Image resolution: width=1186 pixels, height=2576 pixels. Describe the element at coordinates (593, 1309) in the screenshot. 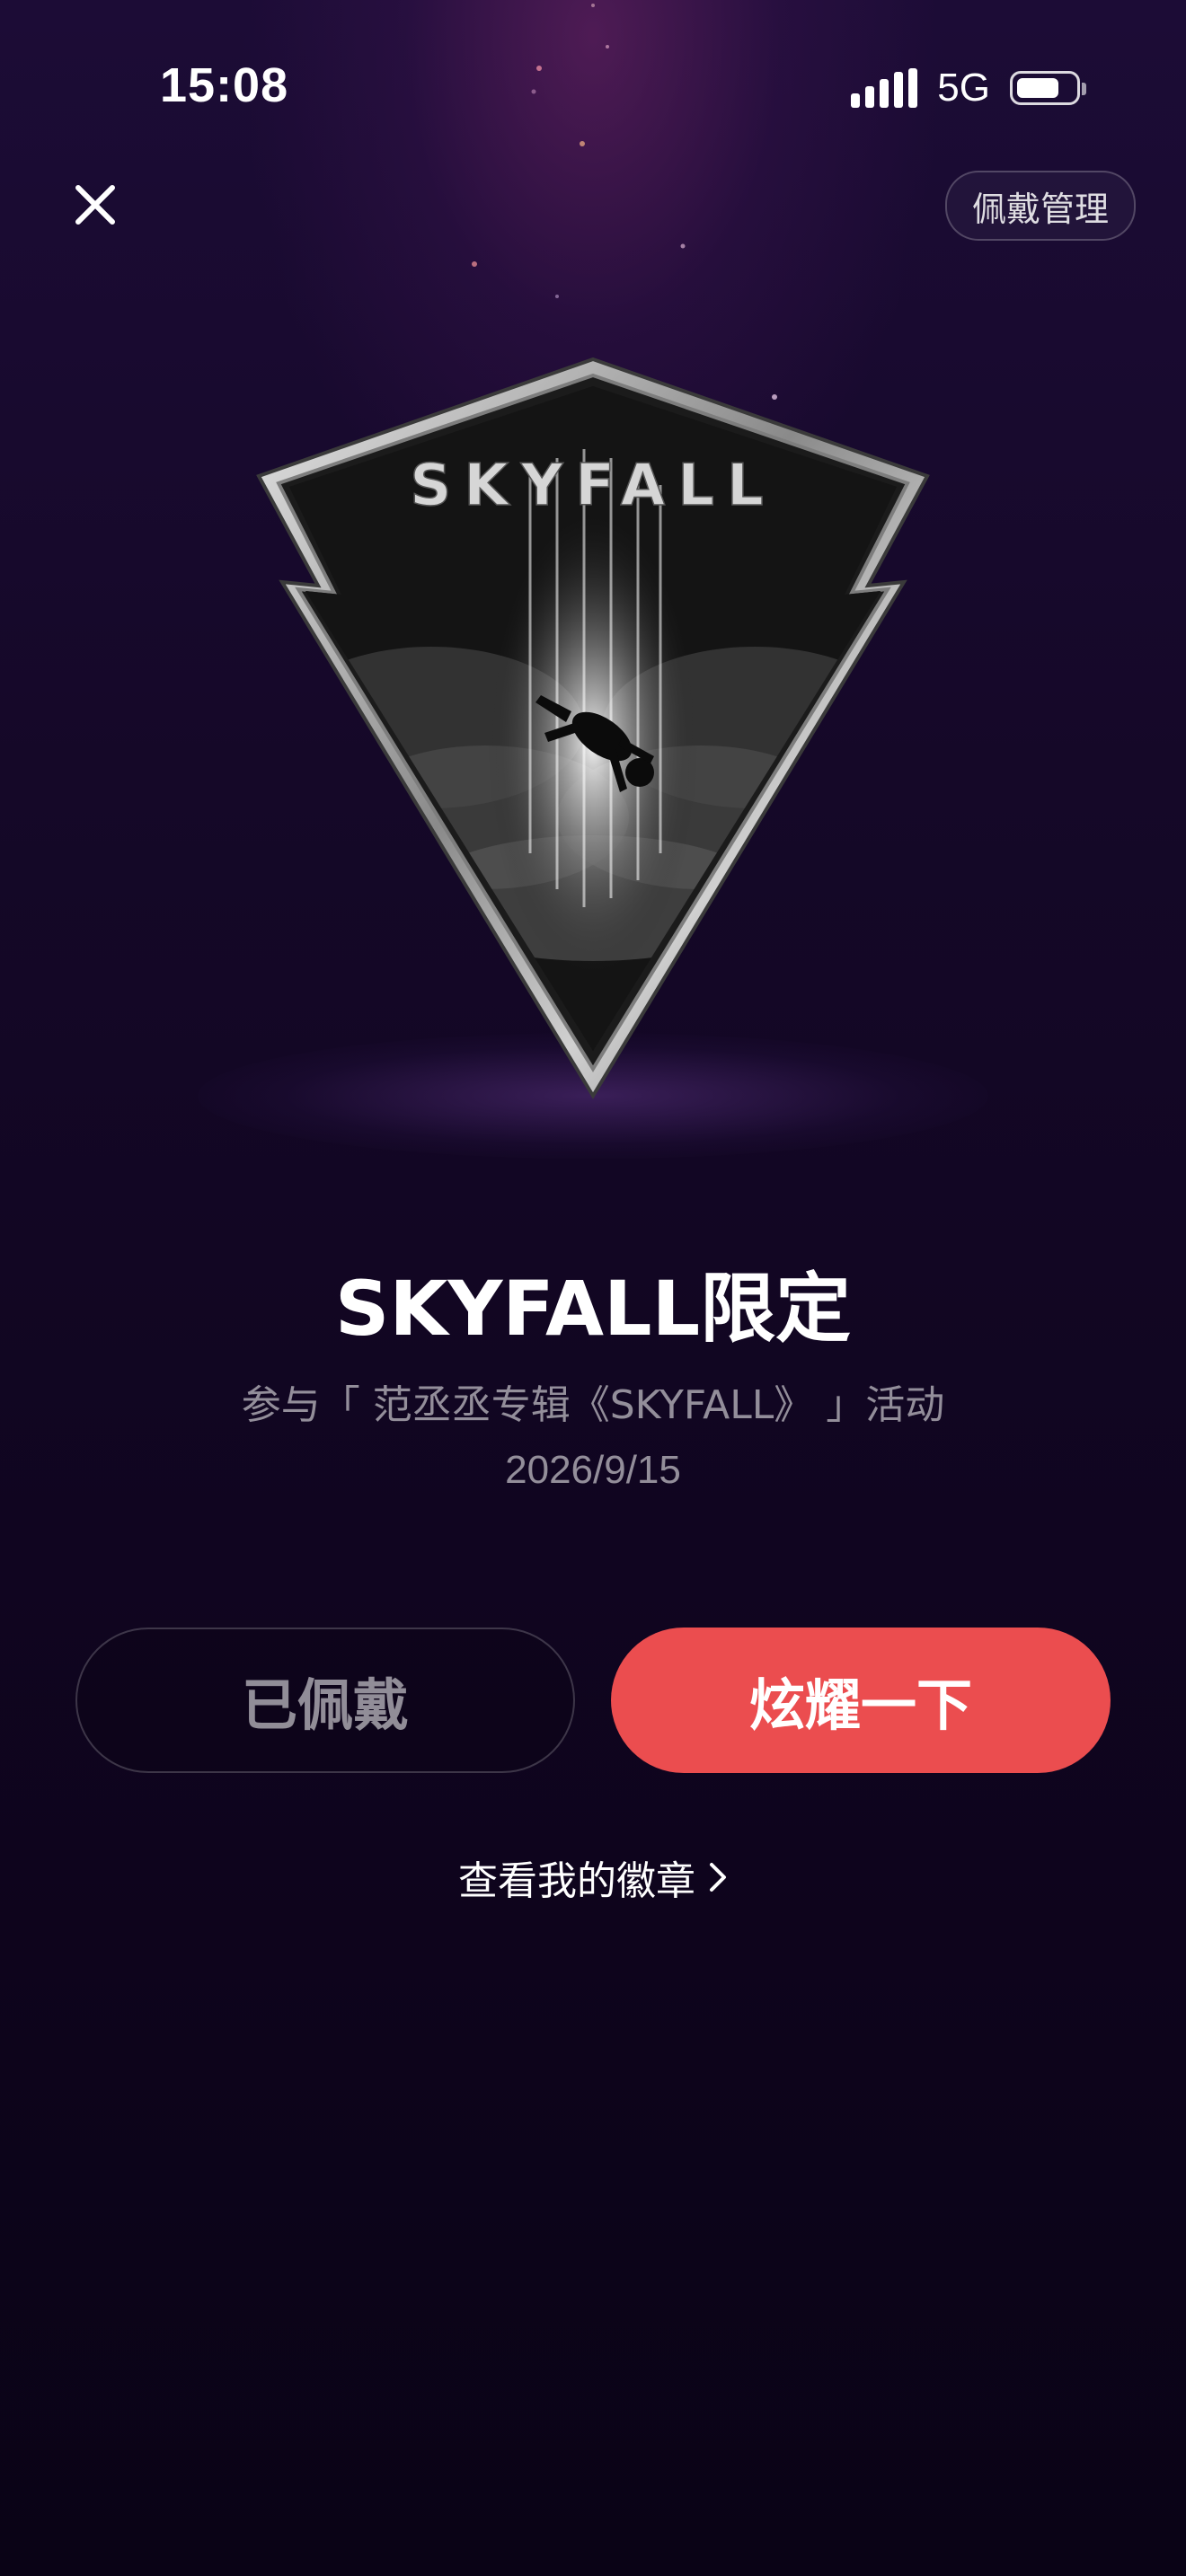

I see `badge-title: SKYFALL限定` at that location.